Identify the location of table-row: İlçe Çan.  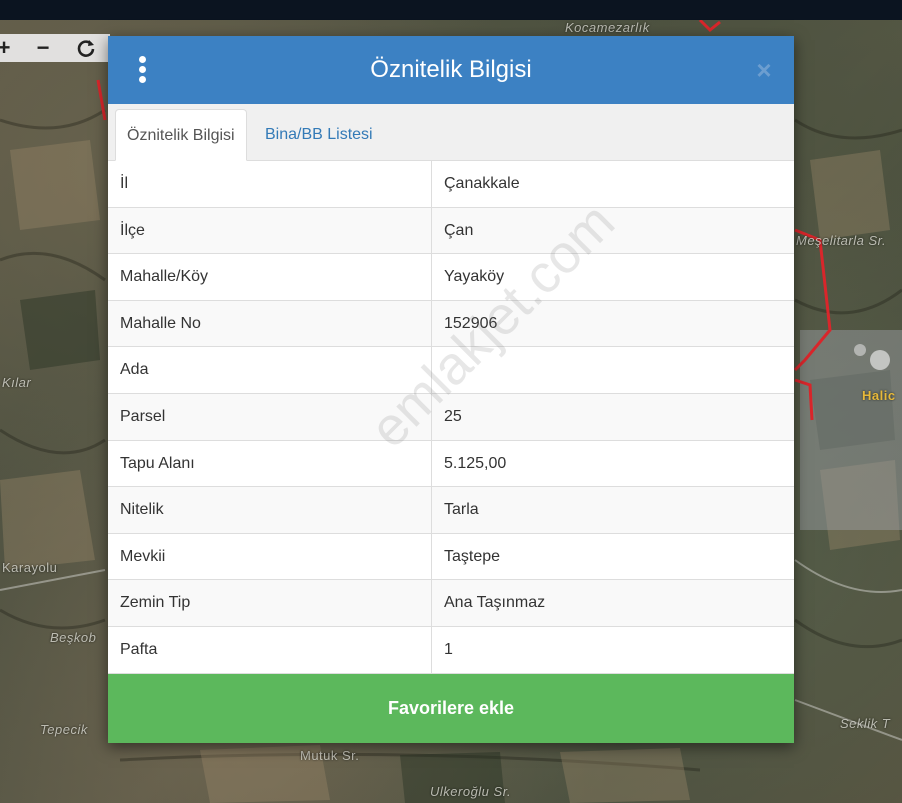
(451, 231).